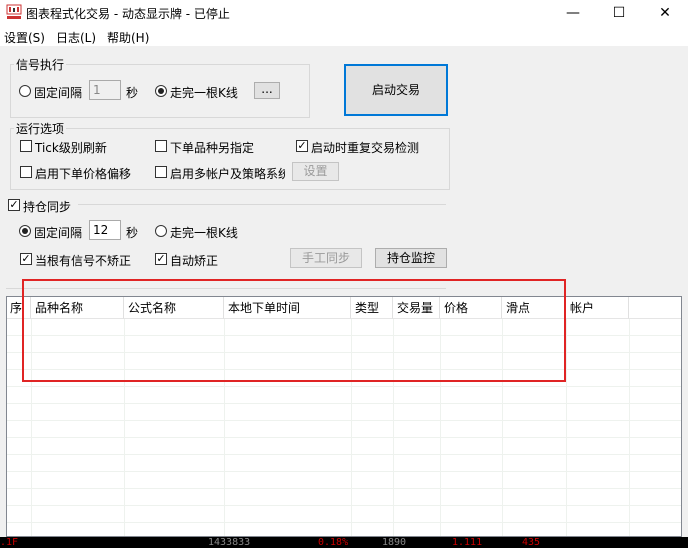  Describe the element at coordinates (24, 37) in the screenshot. I see `menu-settings: 设置(S)` at that location.